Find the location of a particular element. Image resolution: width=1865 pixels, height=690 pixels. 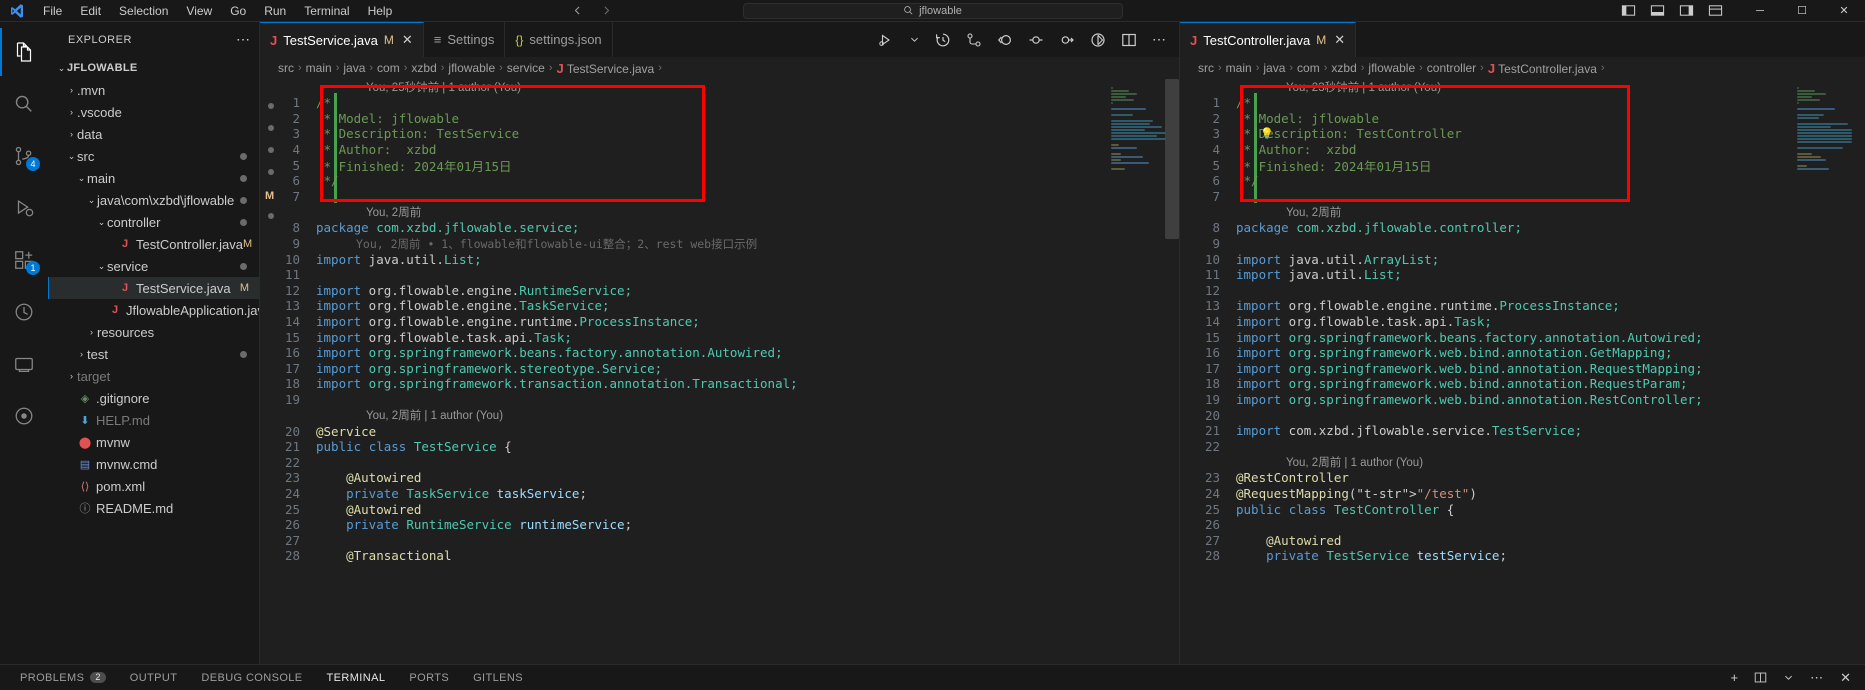

arrow-right-icon is located at coordinates (606, 10).